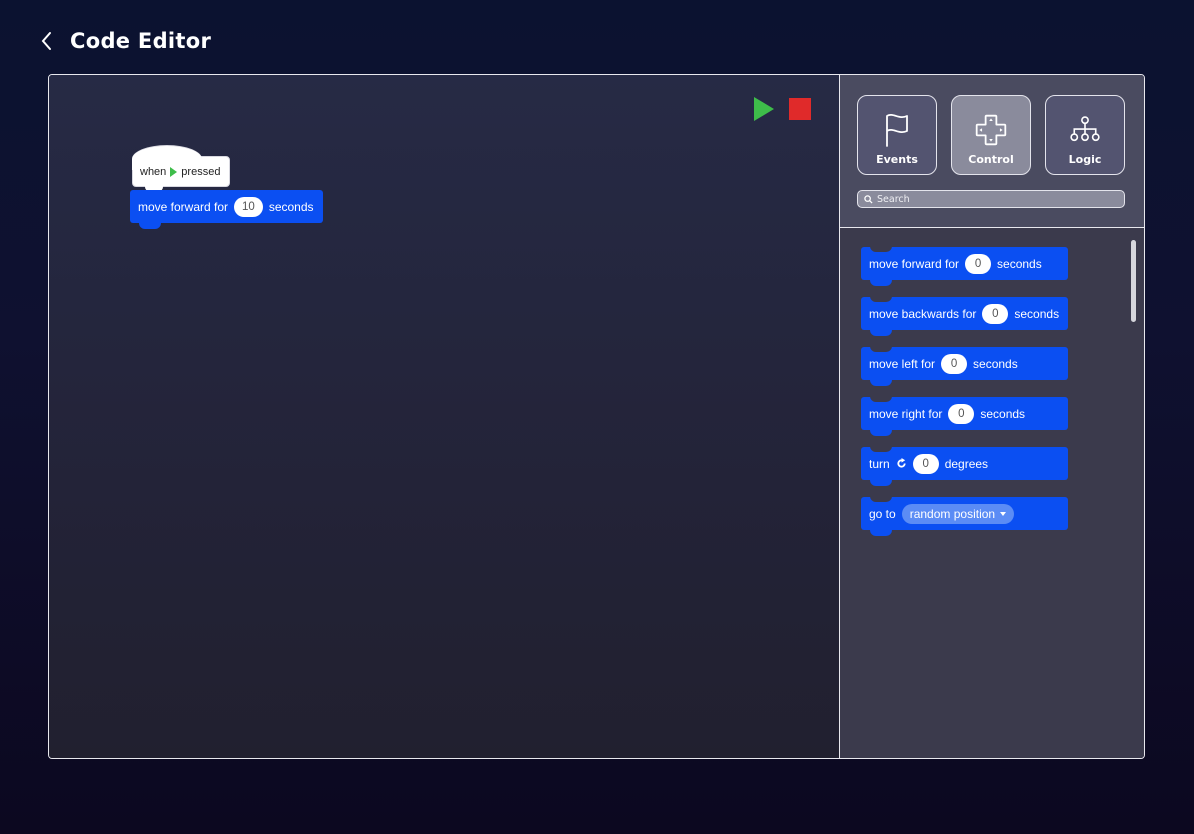 The width and height of the screenshot is (1194, 834). I want to click on caret-down-icon, so click(1003, 513).